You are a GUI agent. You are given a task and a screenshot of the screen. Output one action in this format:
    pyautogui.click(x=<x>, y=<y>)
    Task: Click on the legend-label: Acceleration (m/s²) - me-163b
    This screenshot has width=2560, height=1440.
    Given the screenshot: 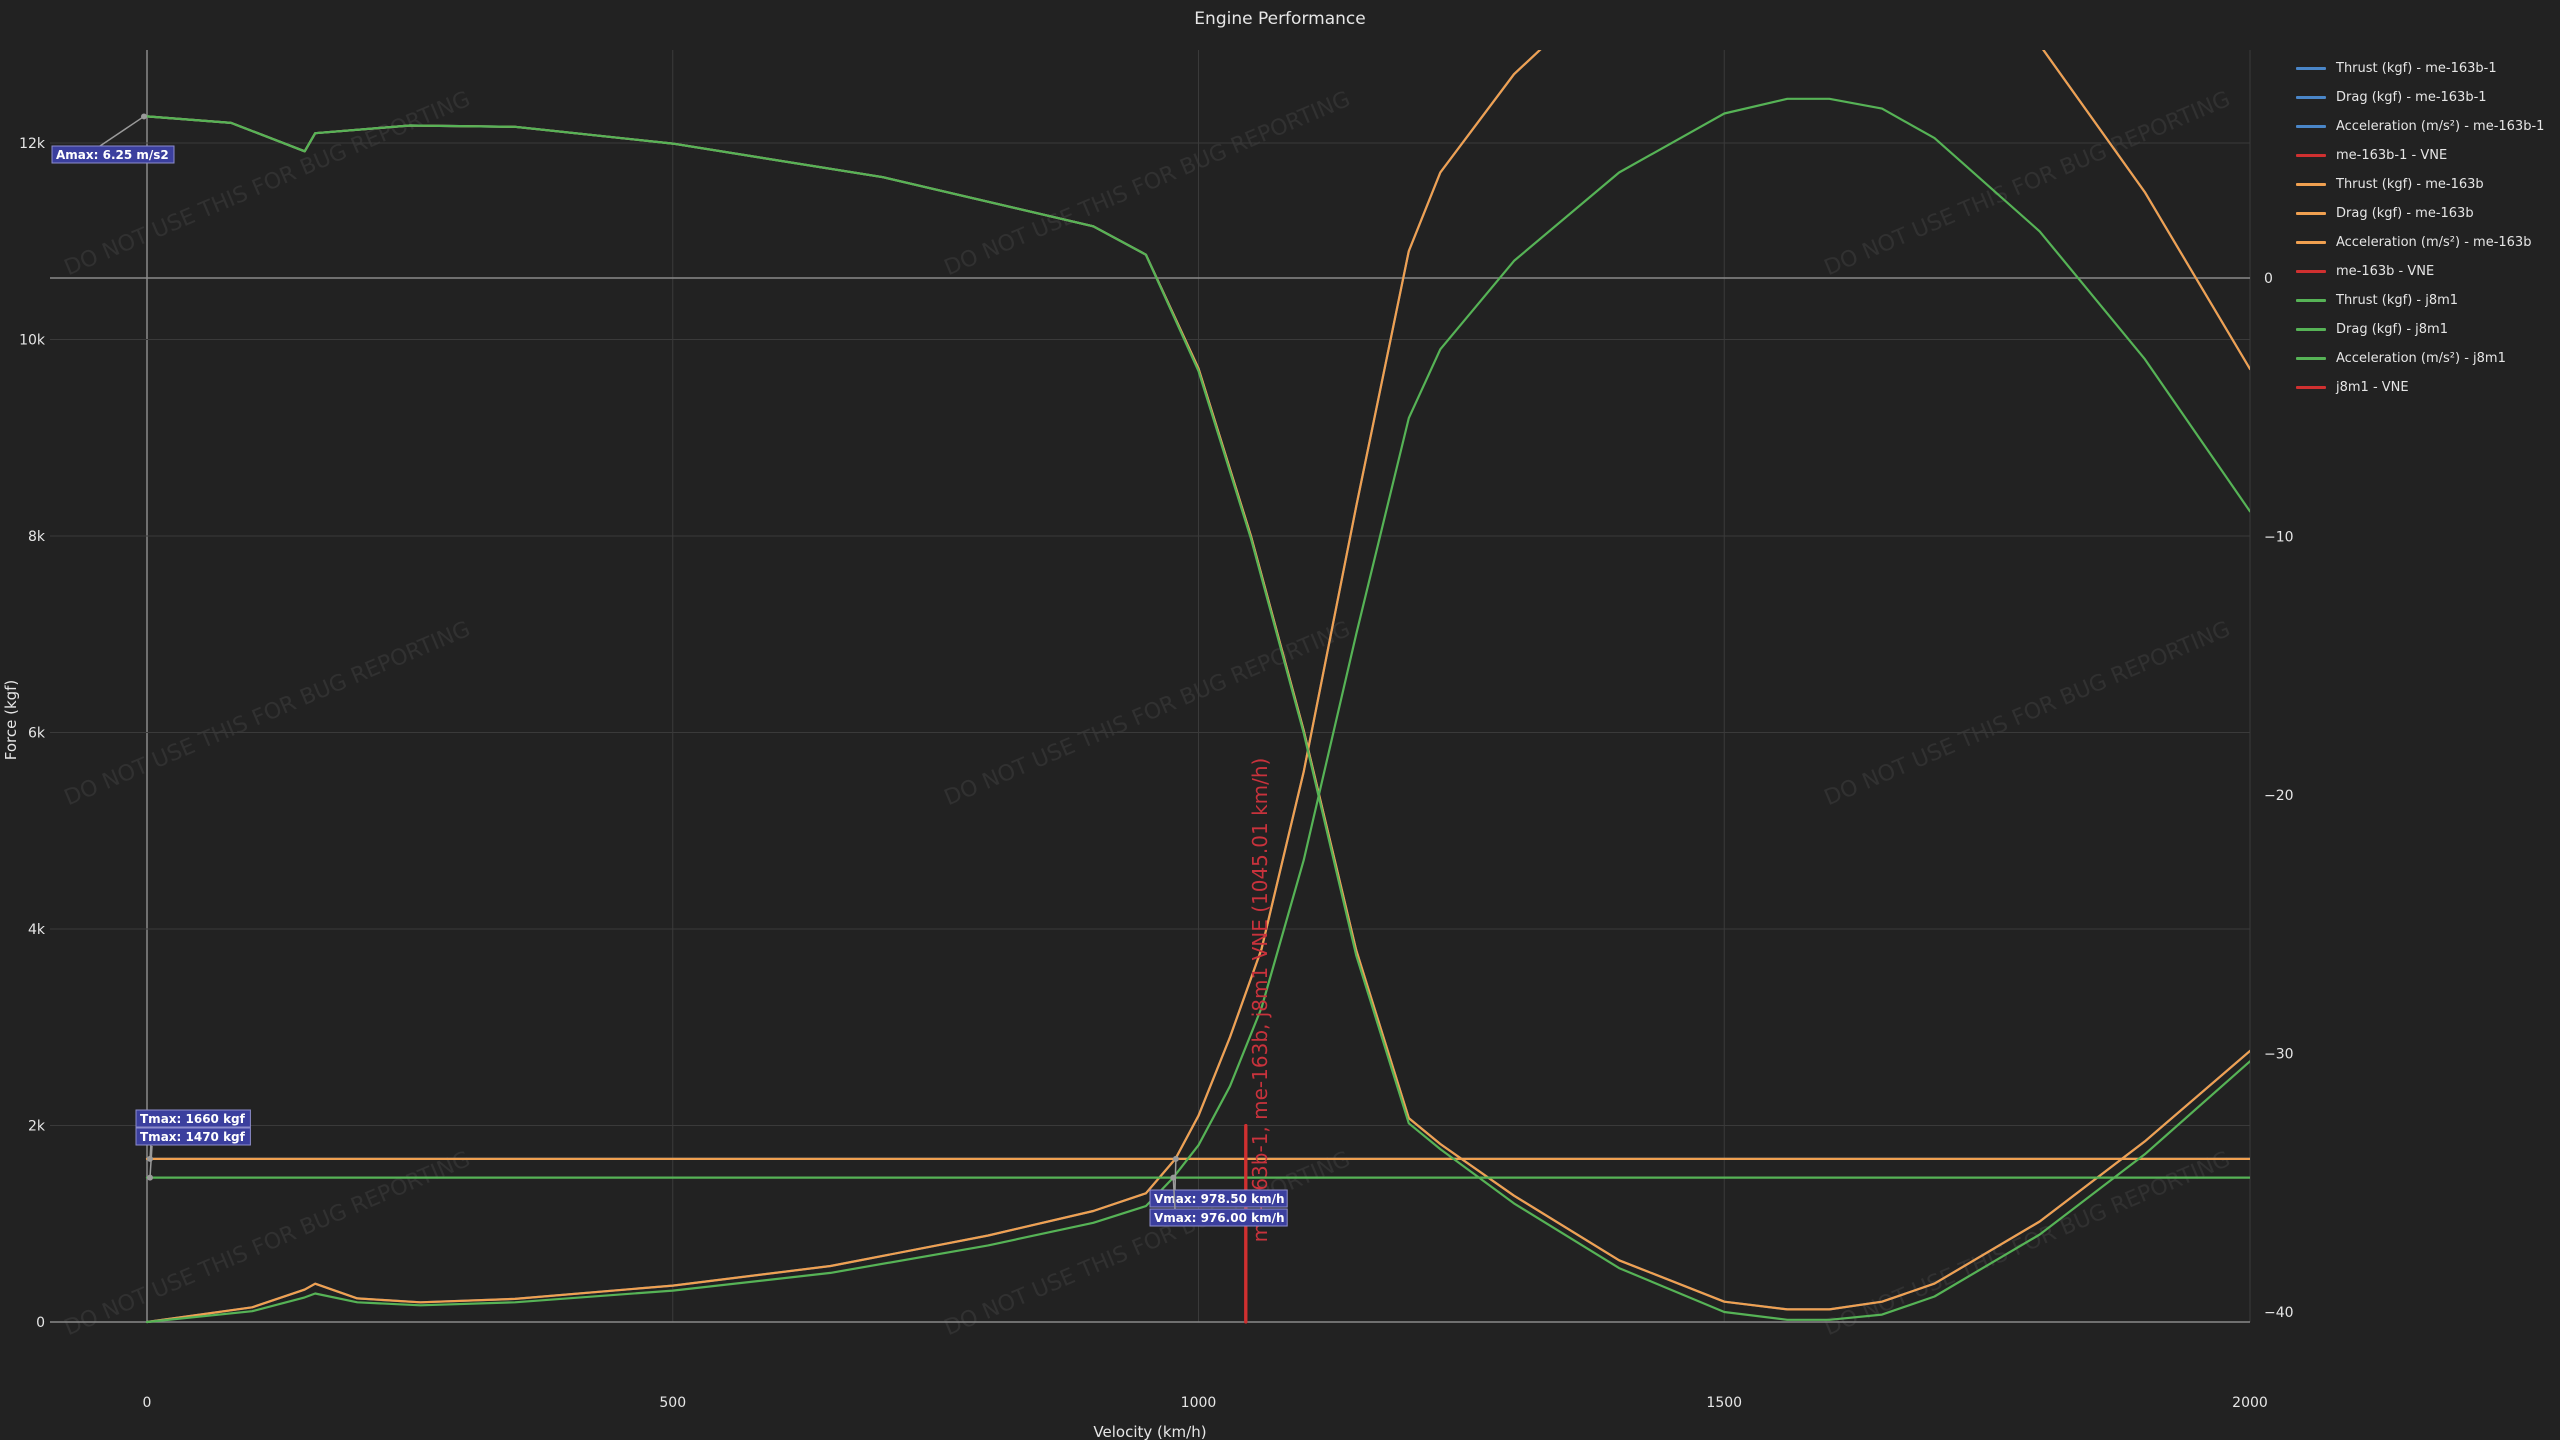 What is the action you would take?
    pyautogui.click(x=2434, y=242)
    